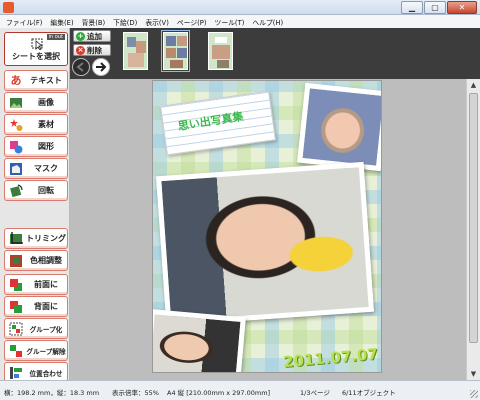  Describe the element at coordinates (16, 80) in the screenshot. I see `text-a-icon: あ` at that location.